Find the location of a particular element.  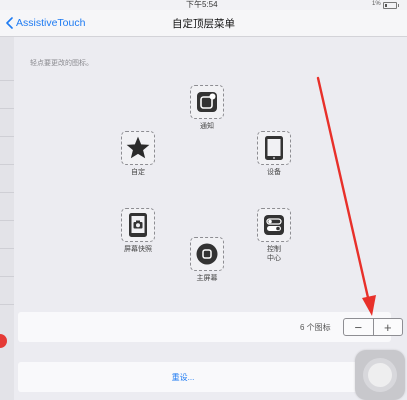

background-list-strip is located at coordinates (7, 218).